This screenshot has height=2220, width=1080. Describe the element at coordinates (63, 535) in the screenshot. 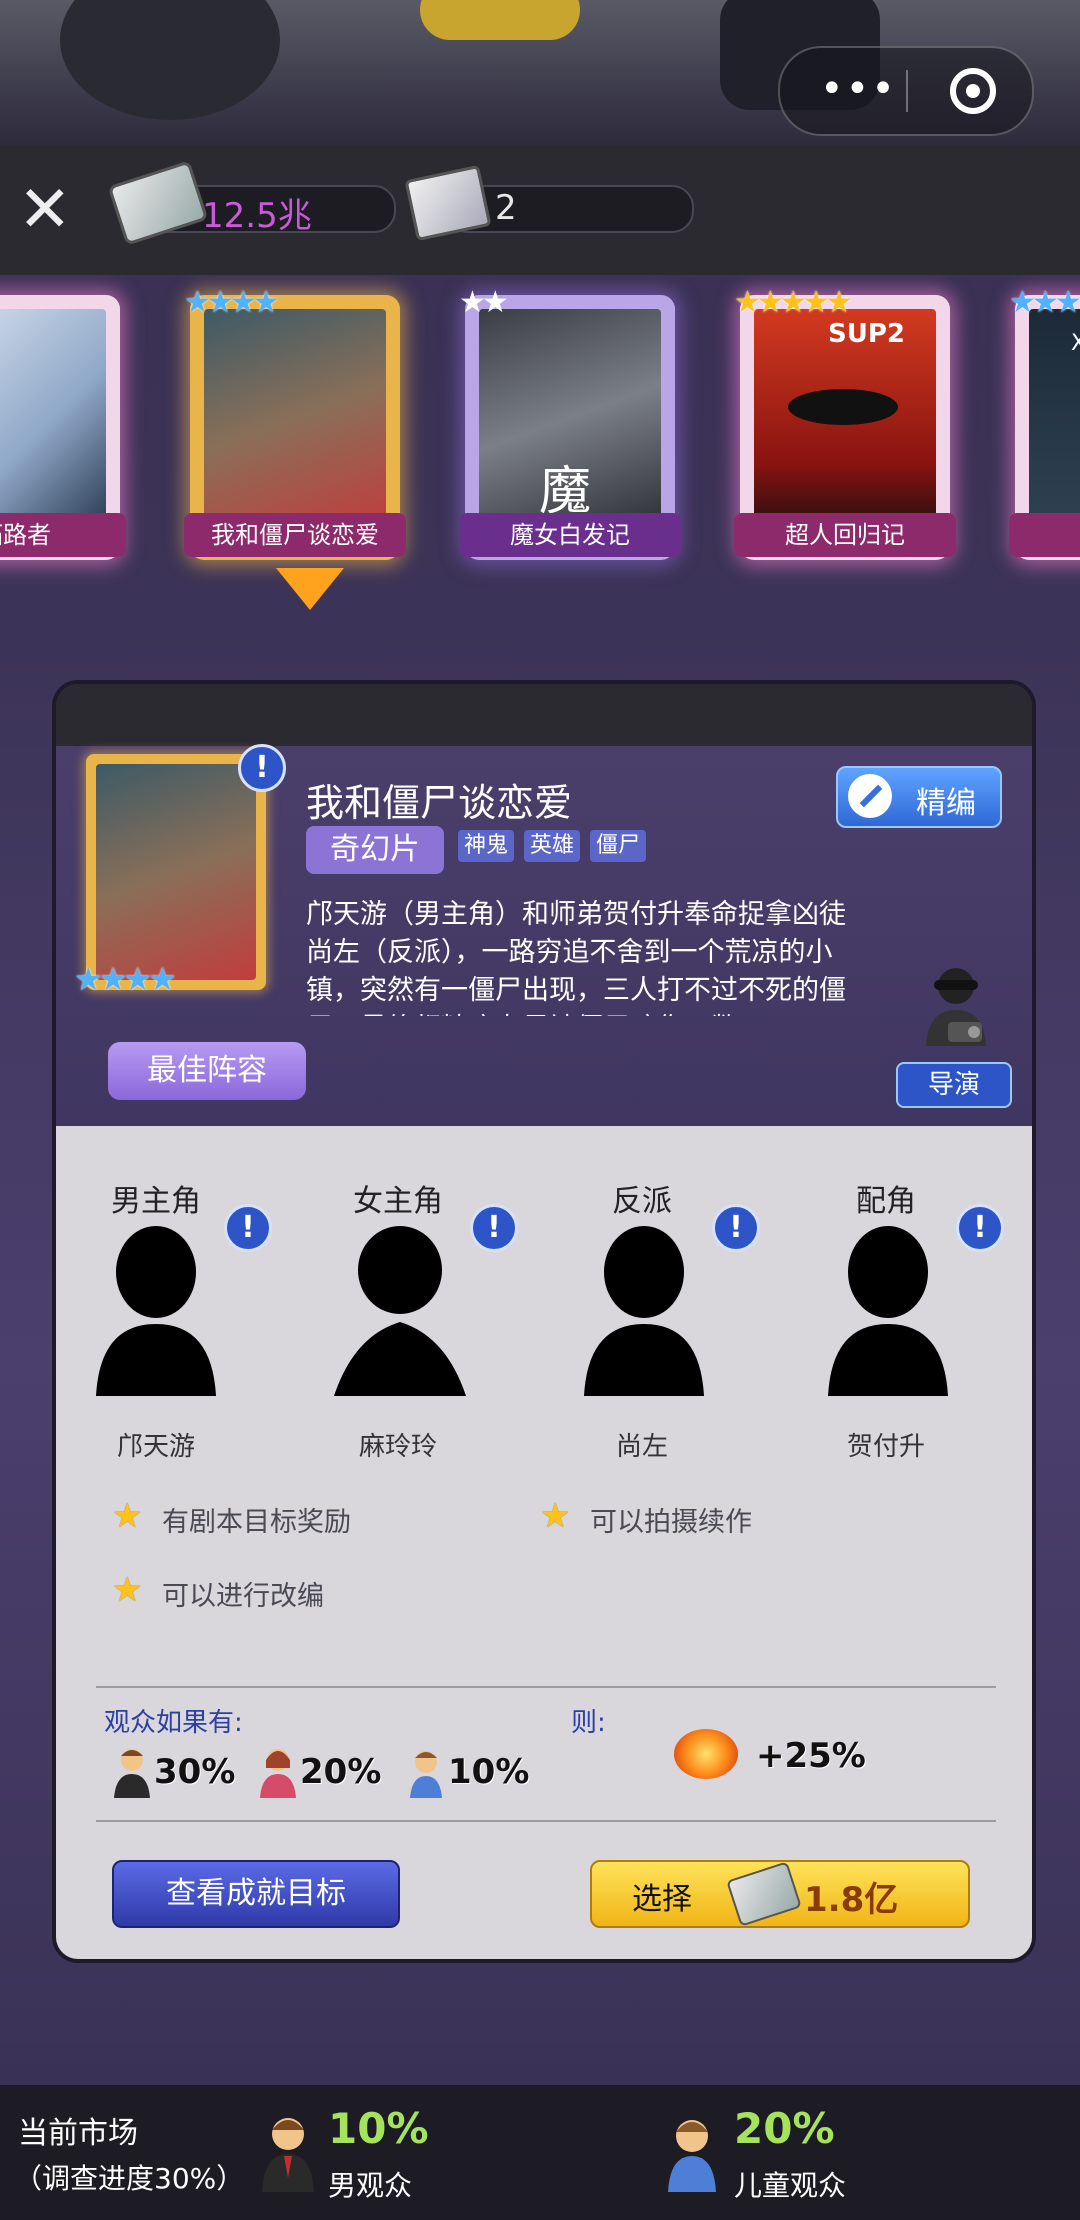

I see `movie-card-title: 拓路者` at that location.